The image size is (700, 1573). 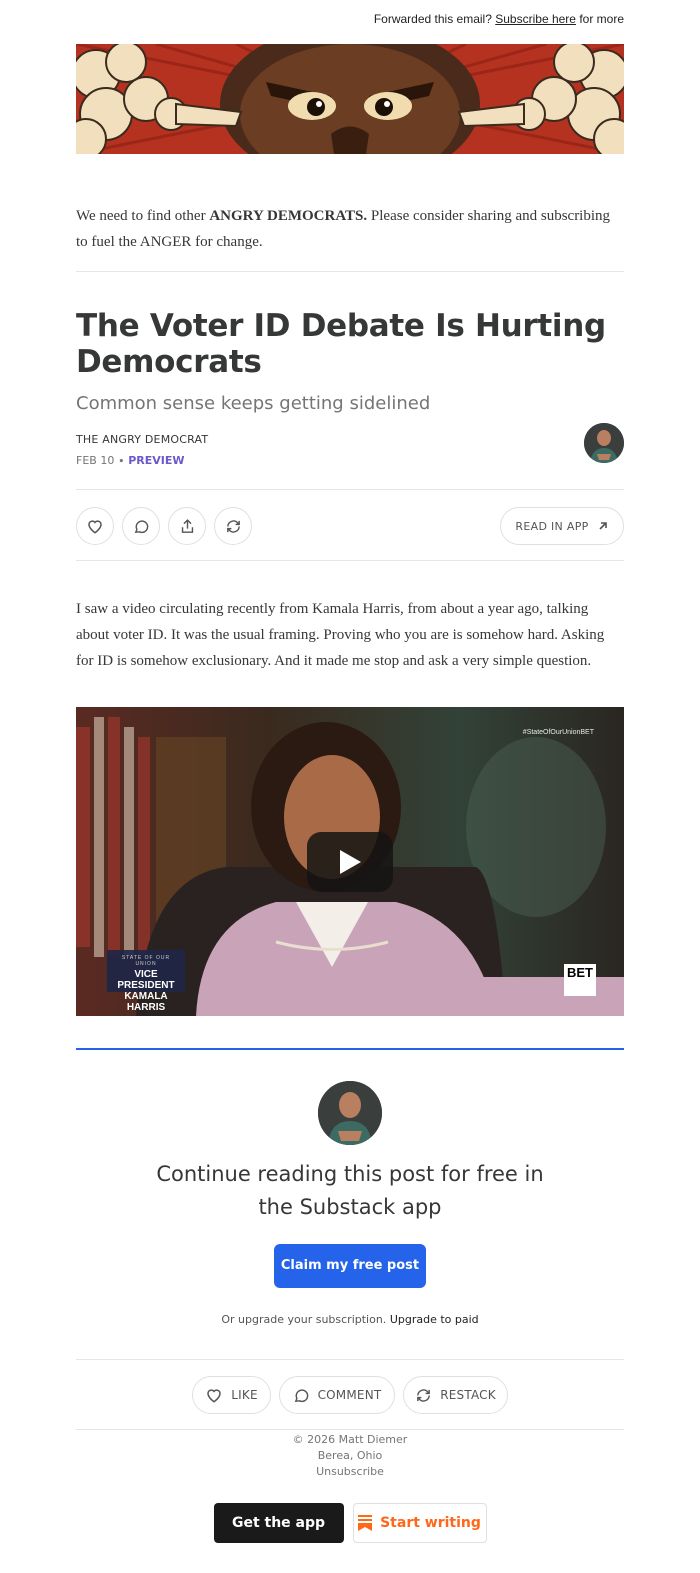 I want to click on publication-photo, so click(x=350, y=1113).